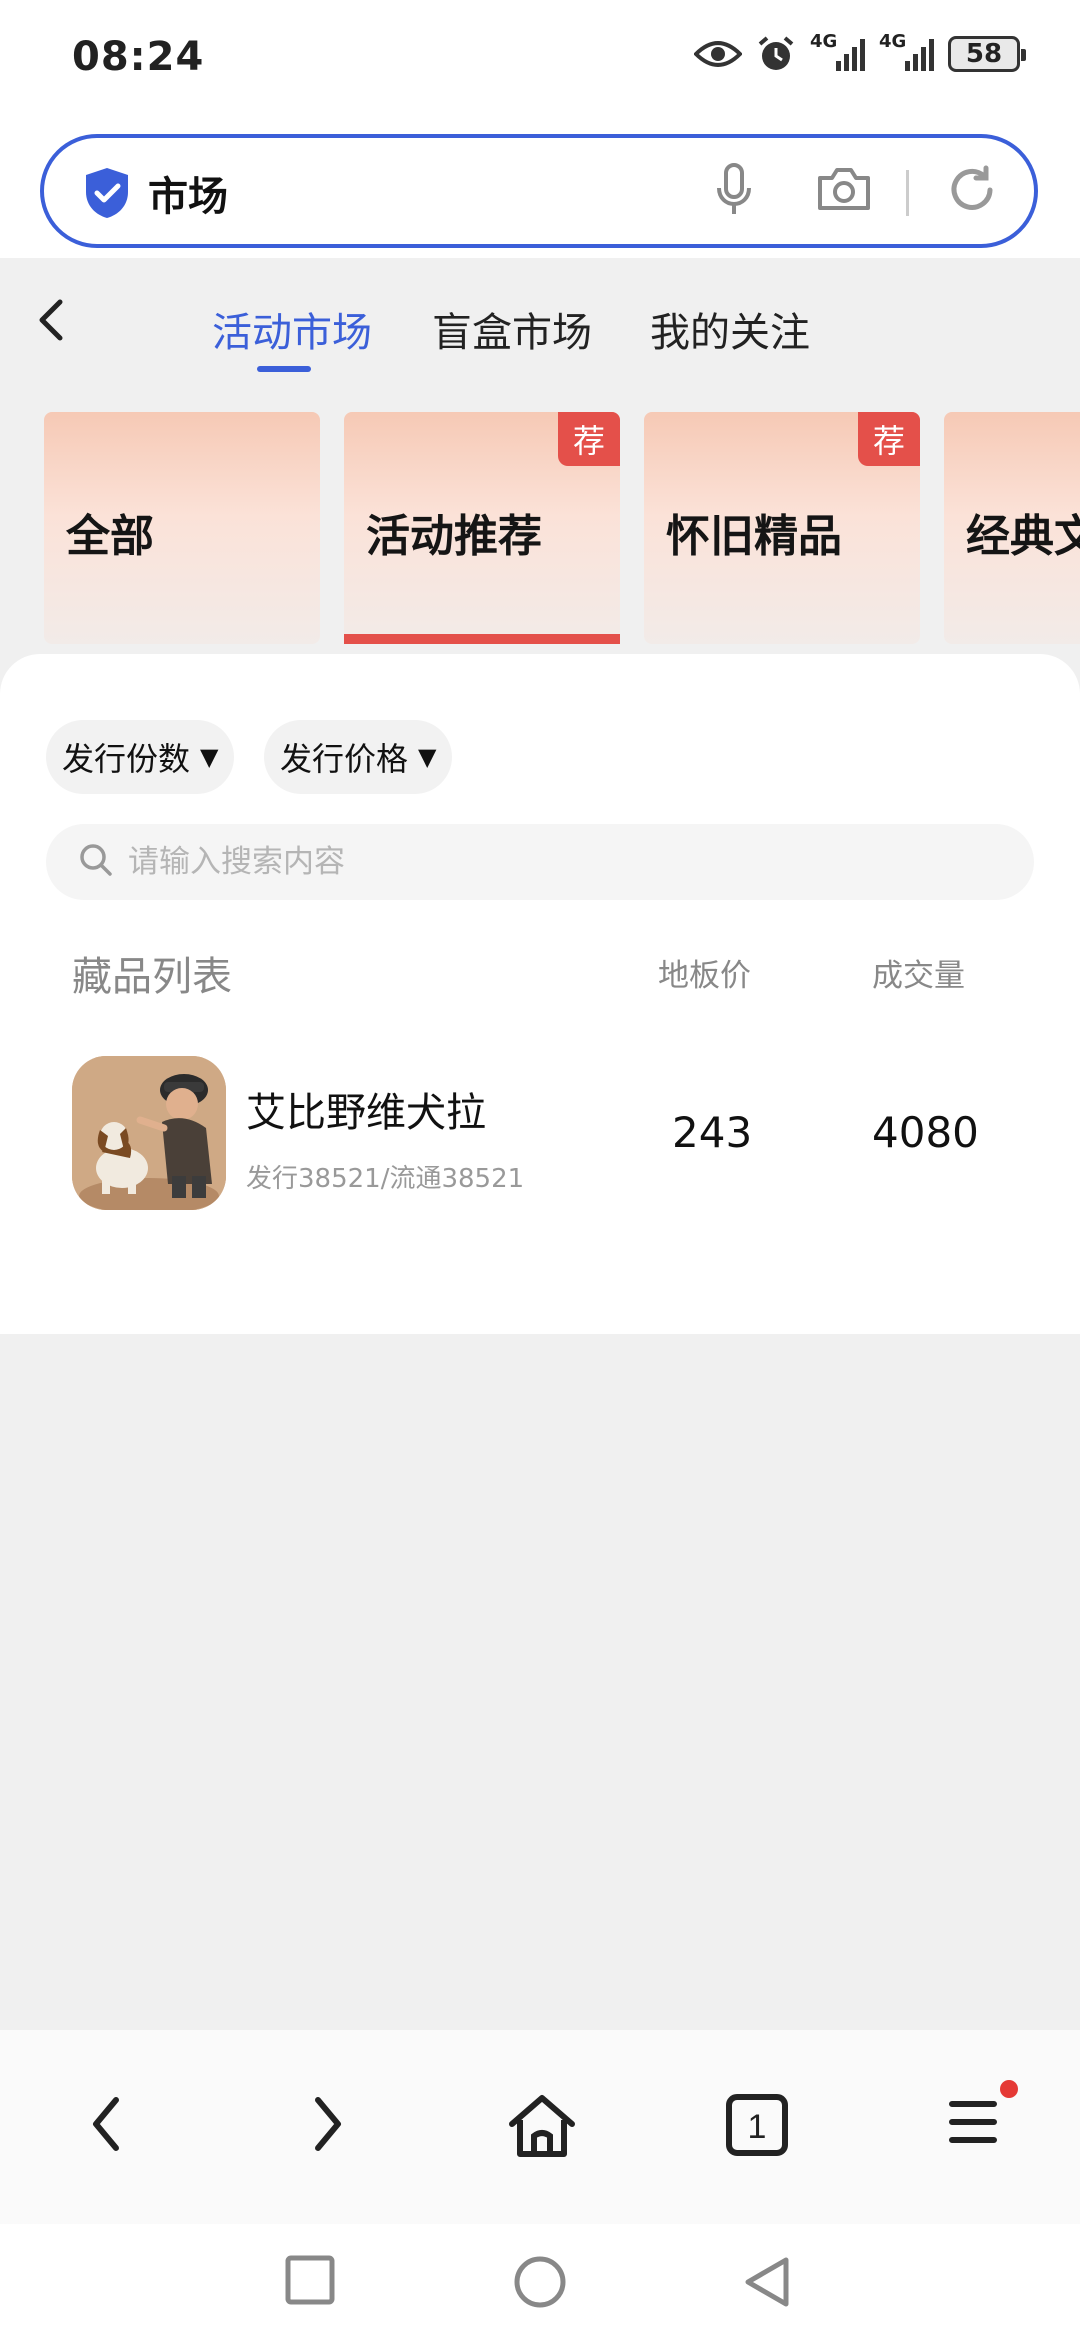  Describe the element at coordinates (776, 54) in the screenshot. I see `alarm-icon` at that location.